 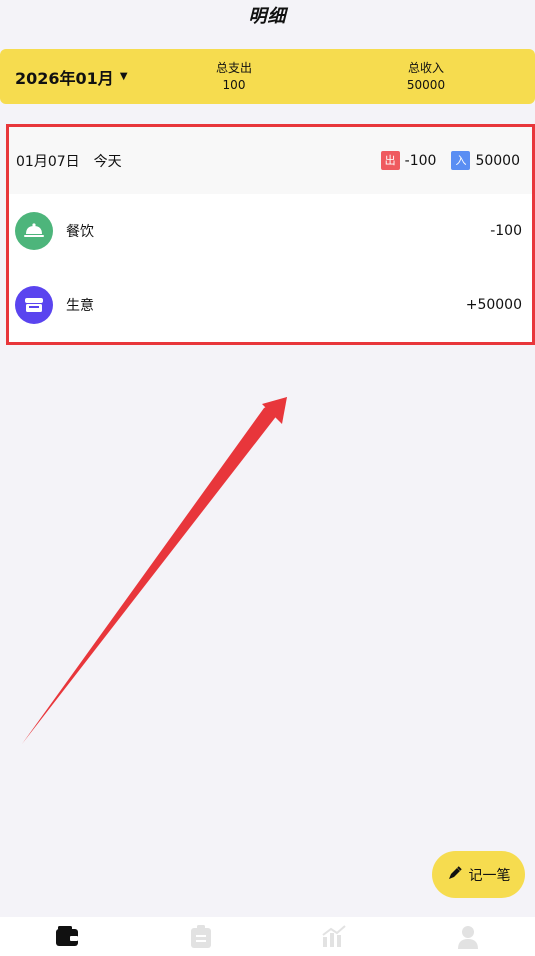 I want to click on chart-icon, so click(x=334, y=935).